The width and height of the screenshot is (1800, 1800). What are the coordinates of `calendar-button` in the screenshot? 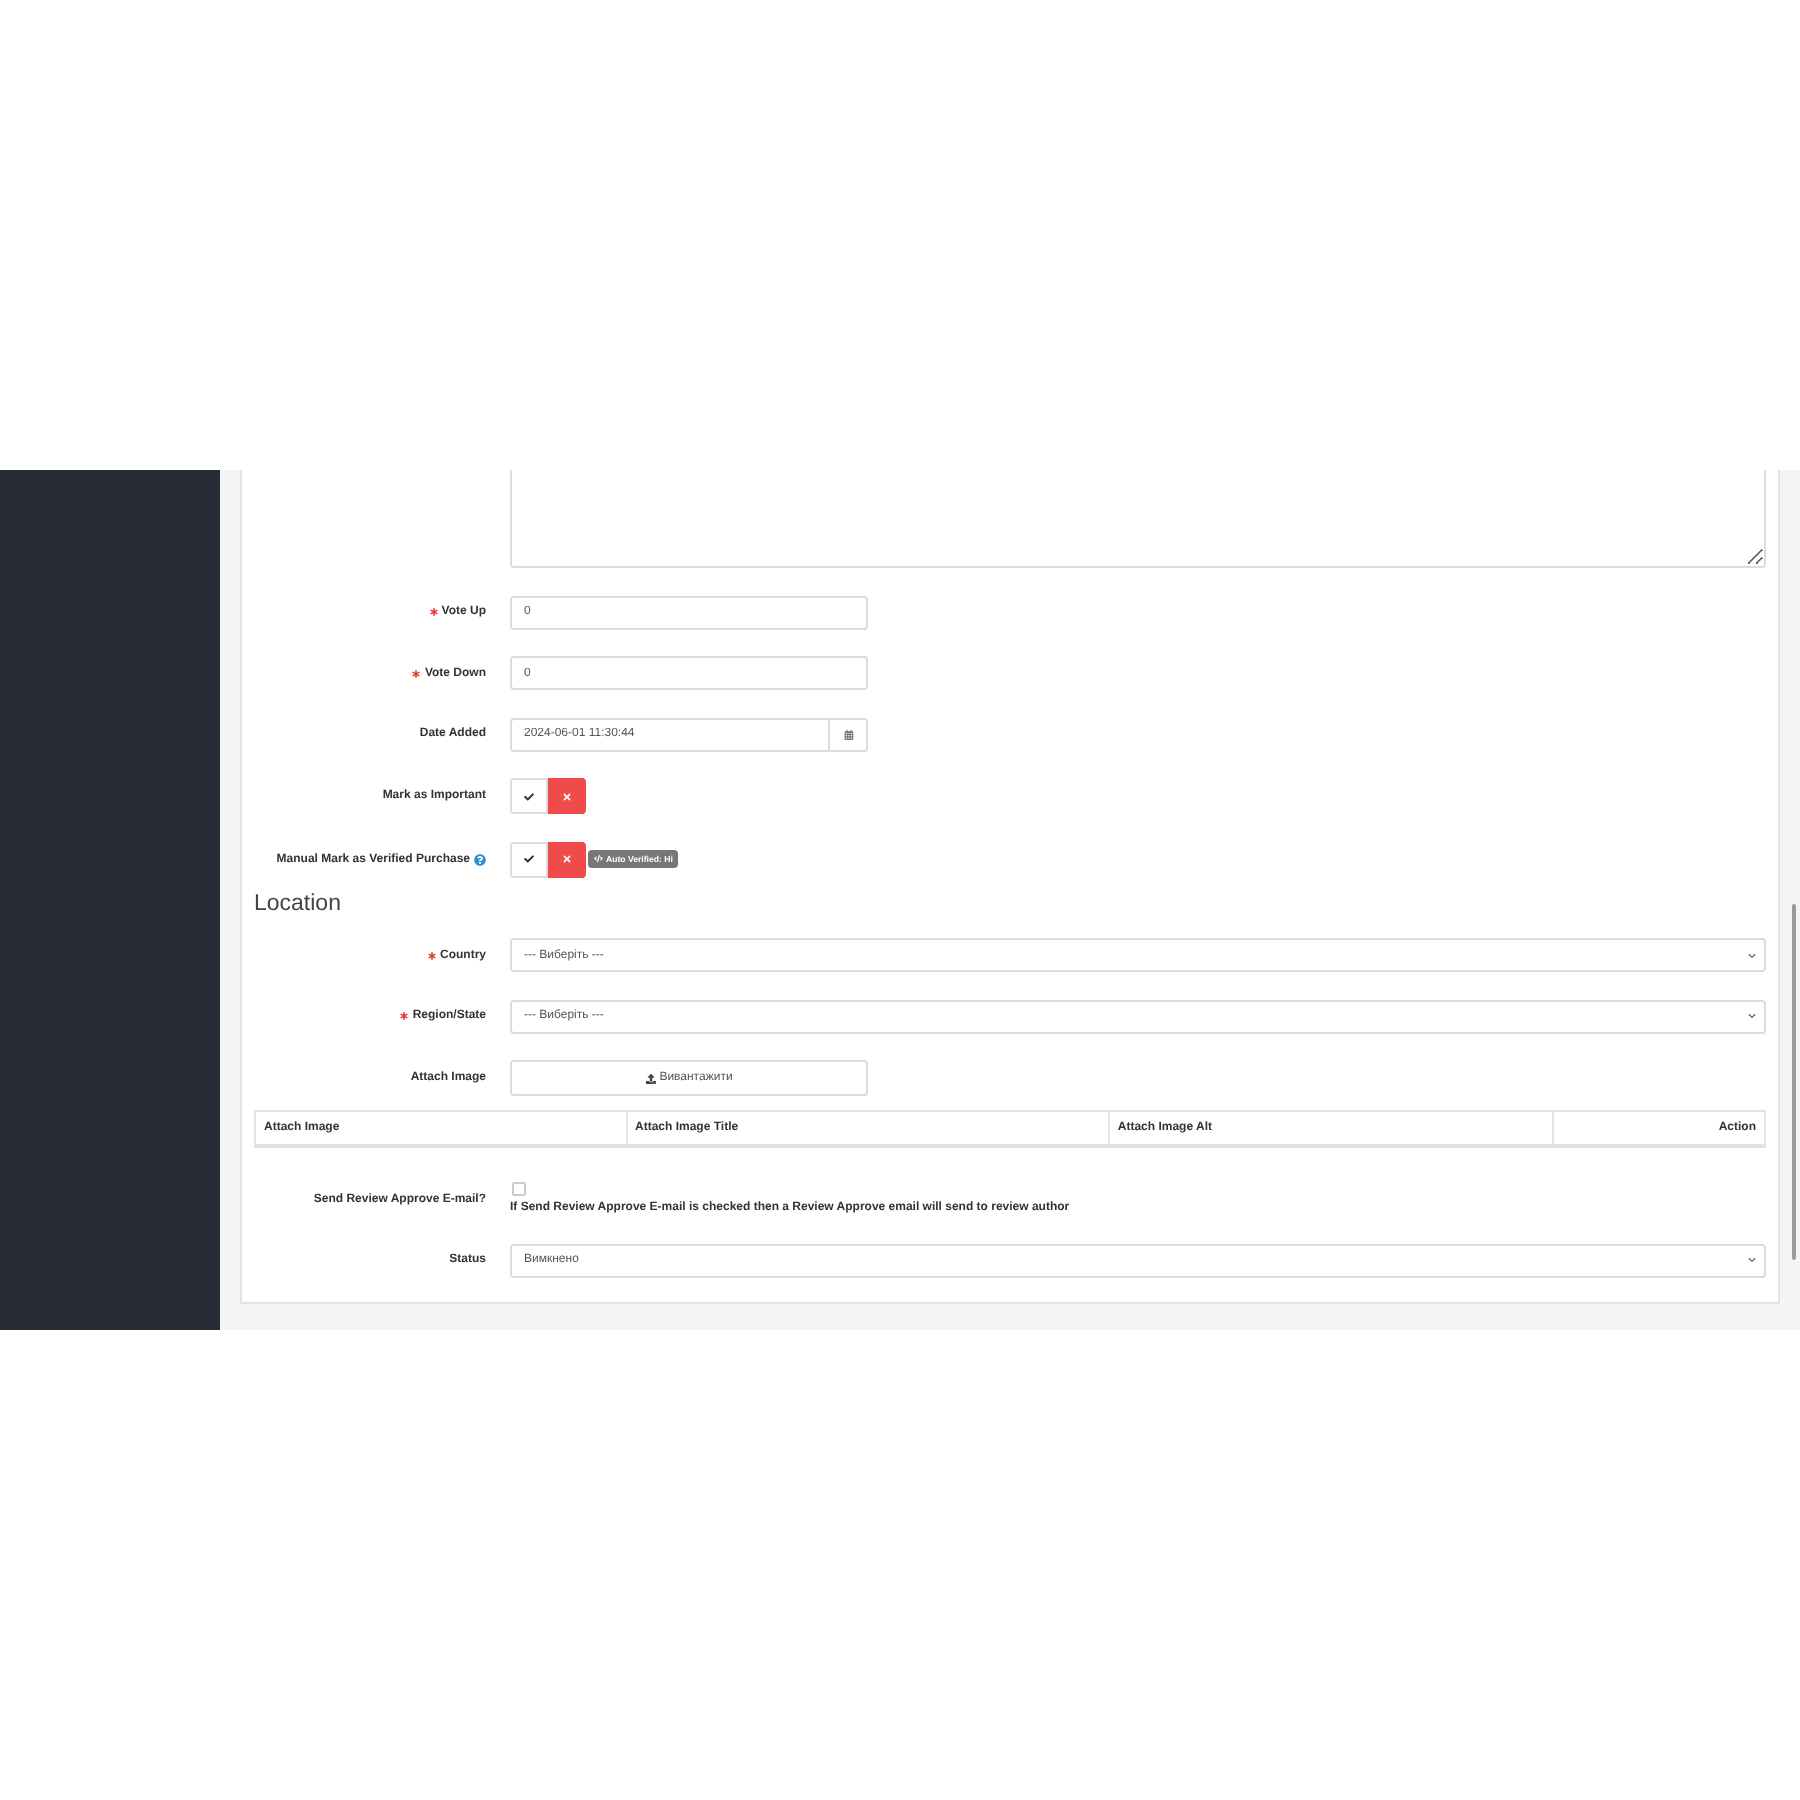 It's located at (849, 734).